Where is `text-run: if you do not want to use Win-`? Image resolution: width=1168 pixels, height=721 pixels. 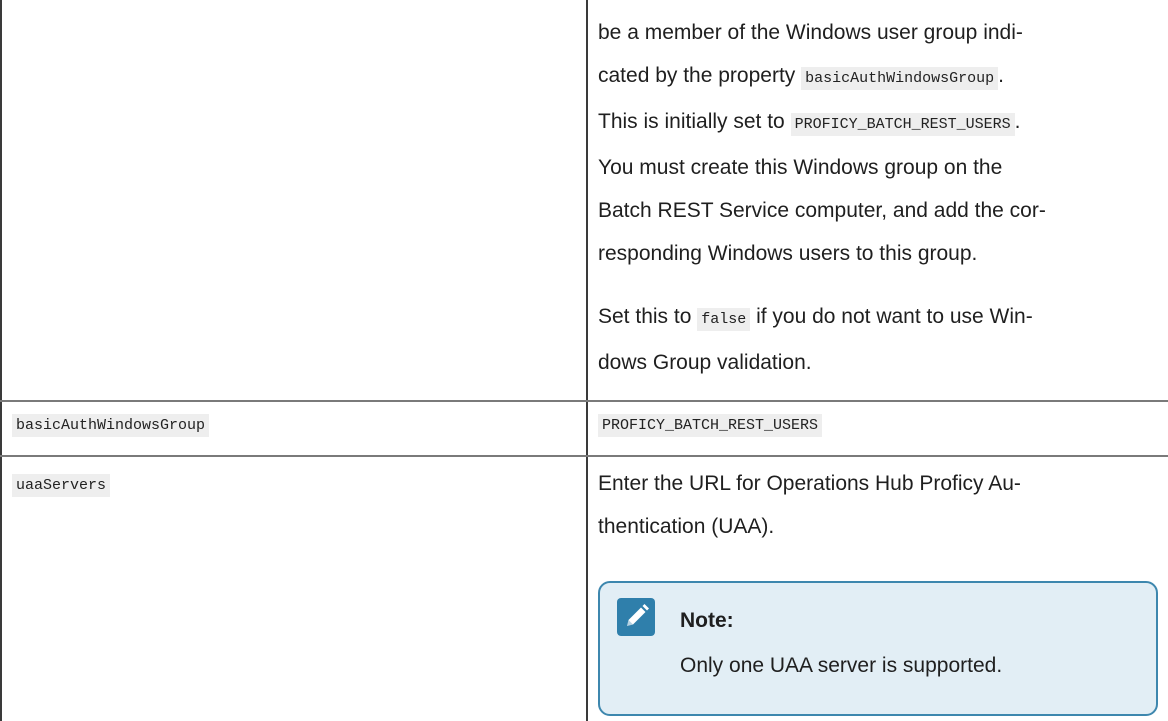
text-run: if you do not want to use Win- is located at coordinates (891, 316).